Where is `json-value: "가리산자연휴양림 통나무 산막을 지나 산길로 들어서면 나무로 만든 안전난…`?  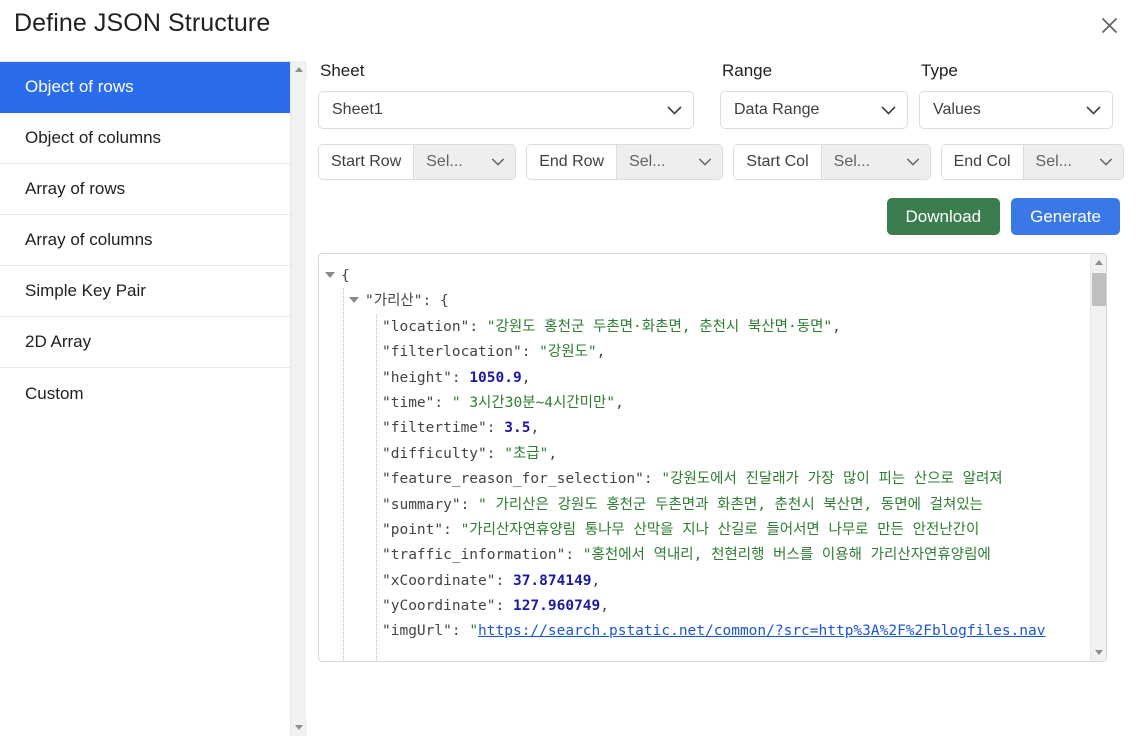
json-value: "가리산자연휴양림 통나무 산막을 지나 산길로 들어서면 나무로 만든 안전난… is located at coordinates (720, 529).